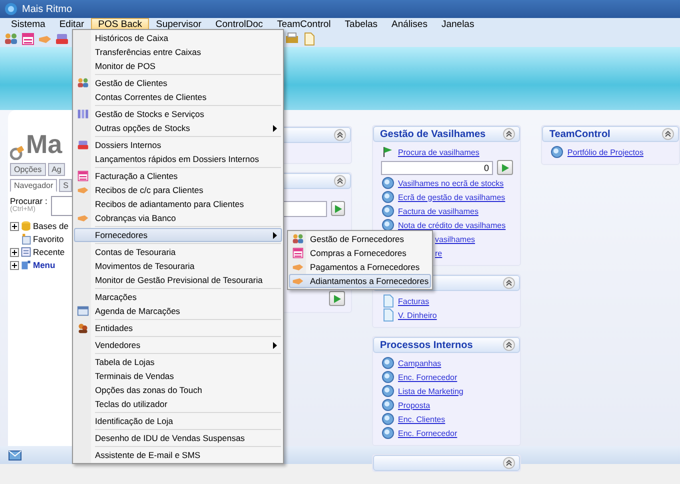 The width and height of the screenshot is (680, 484). Describe the element at coordinates (422, 419) in the screenshot. I see `link: Enc. Clientes` at that location.